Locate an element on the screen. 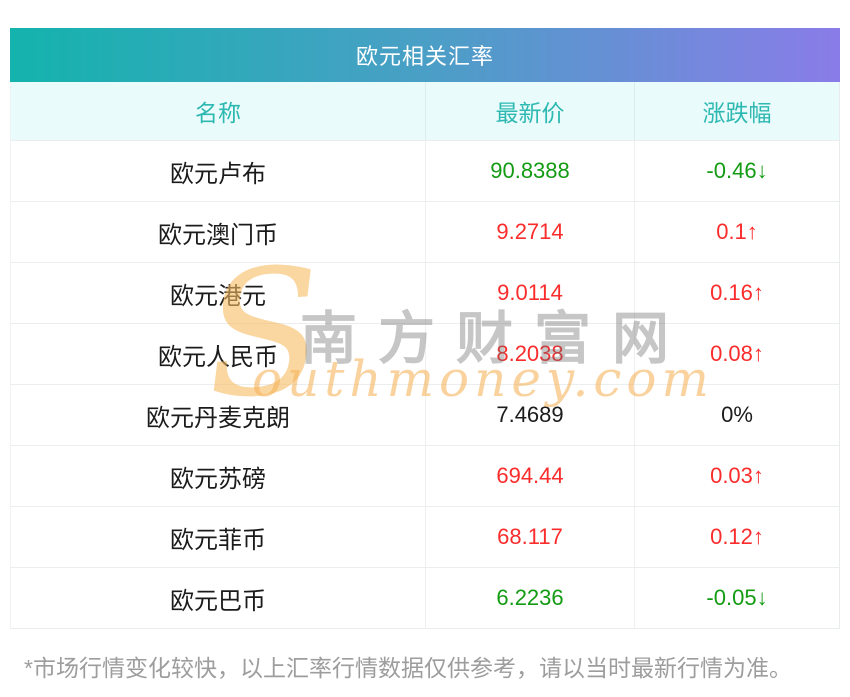 This screenshot has width=850, height=697. currency-pair-name: 欧元港元 is located at coordinates (218, 296).